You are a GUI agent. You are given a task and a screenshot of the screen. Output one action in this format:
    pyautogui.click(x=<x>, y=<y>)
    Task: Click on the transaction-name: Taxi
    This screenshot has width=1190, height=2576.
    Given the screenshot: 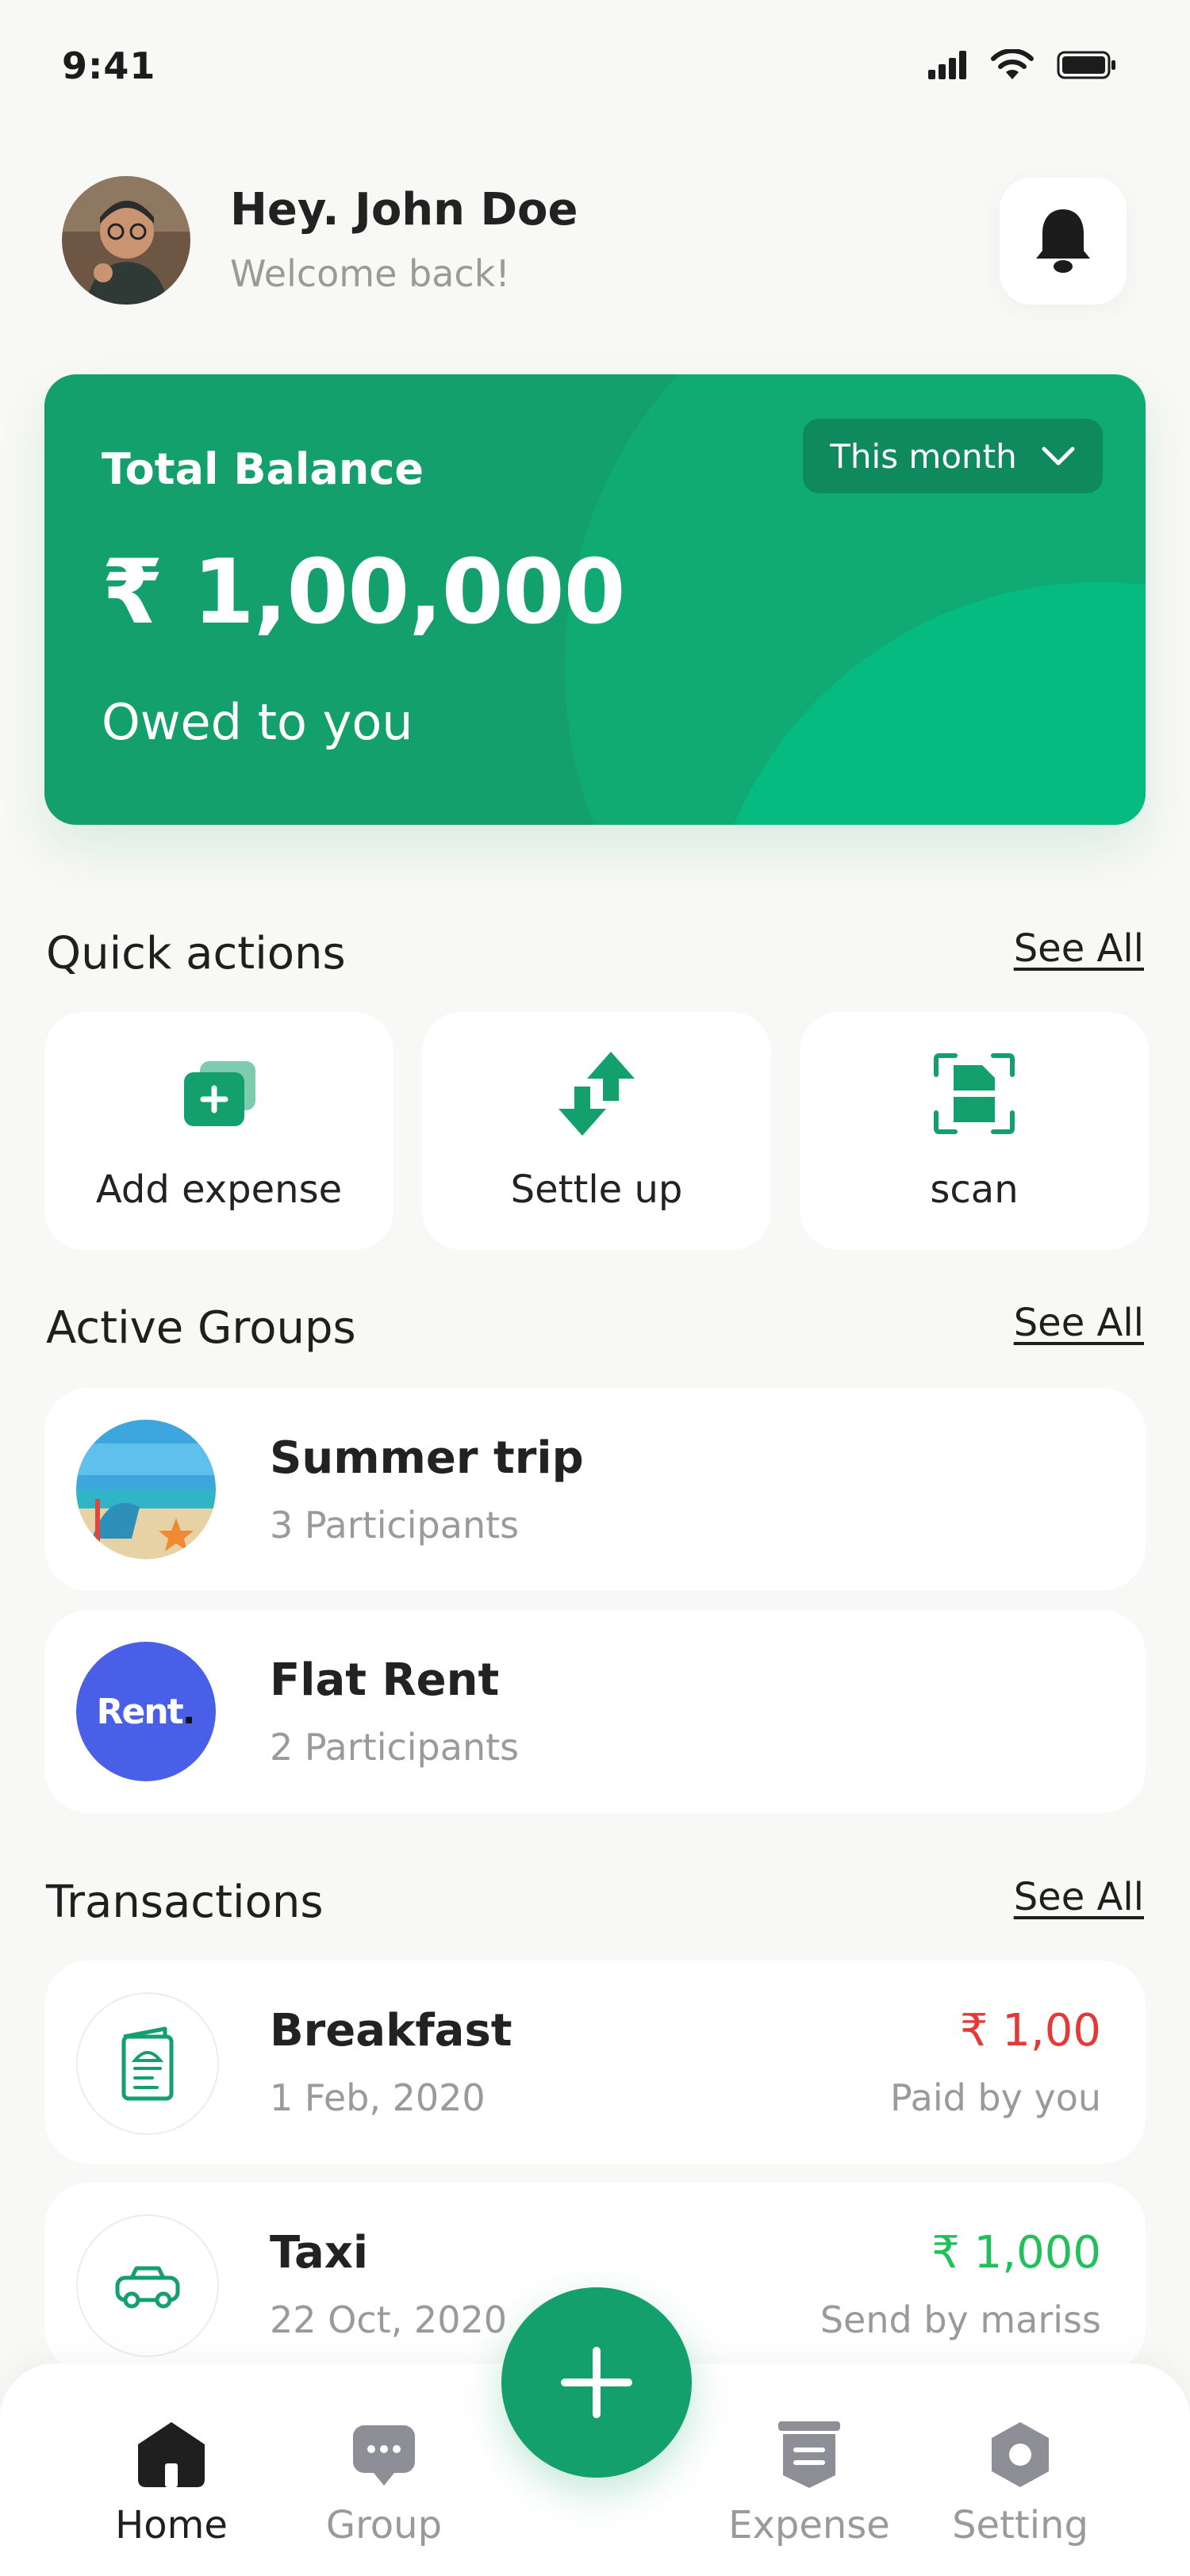 What is the action you would take?
    pyautogui.click(x=319, y=2253)
    